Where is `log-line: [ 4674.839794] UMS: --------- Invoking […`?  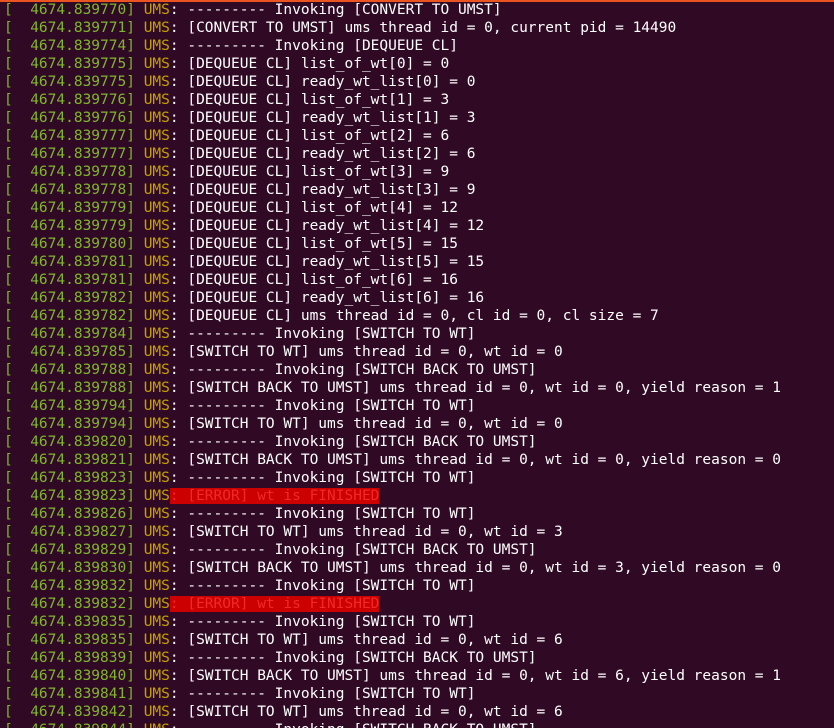
log-line: [ 4674.839794] UMS: --------- Invoking [… is located at coordinates (392, 406).